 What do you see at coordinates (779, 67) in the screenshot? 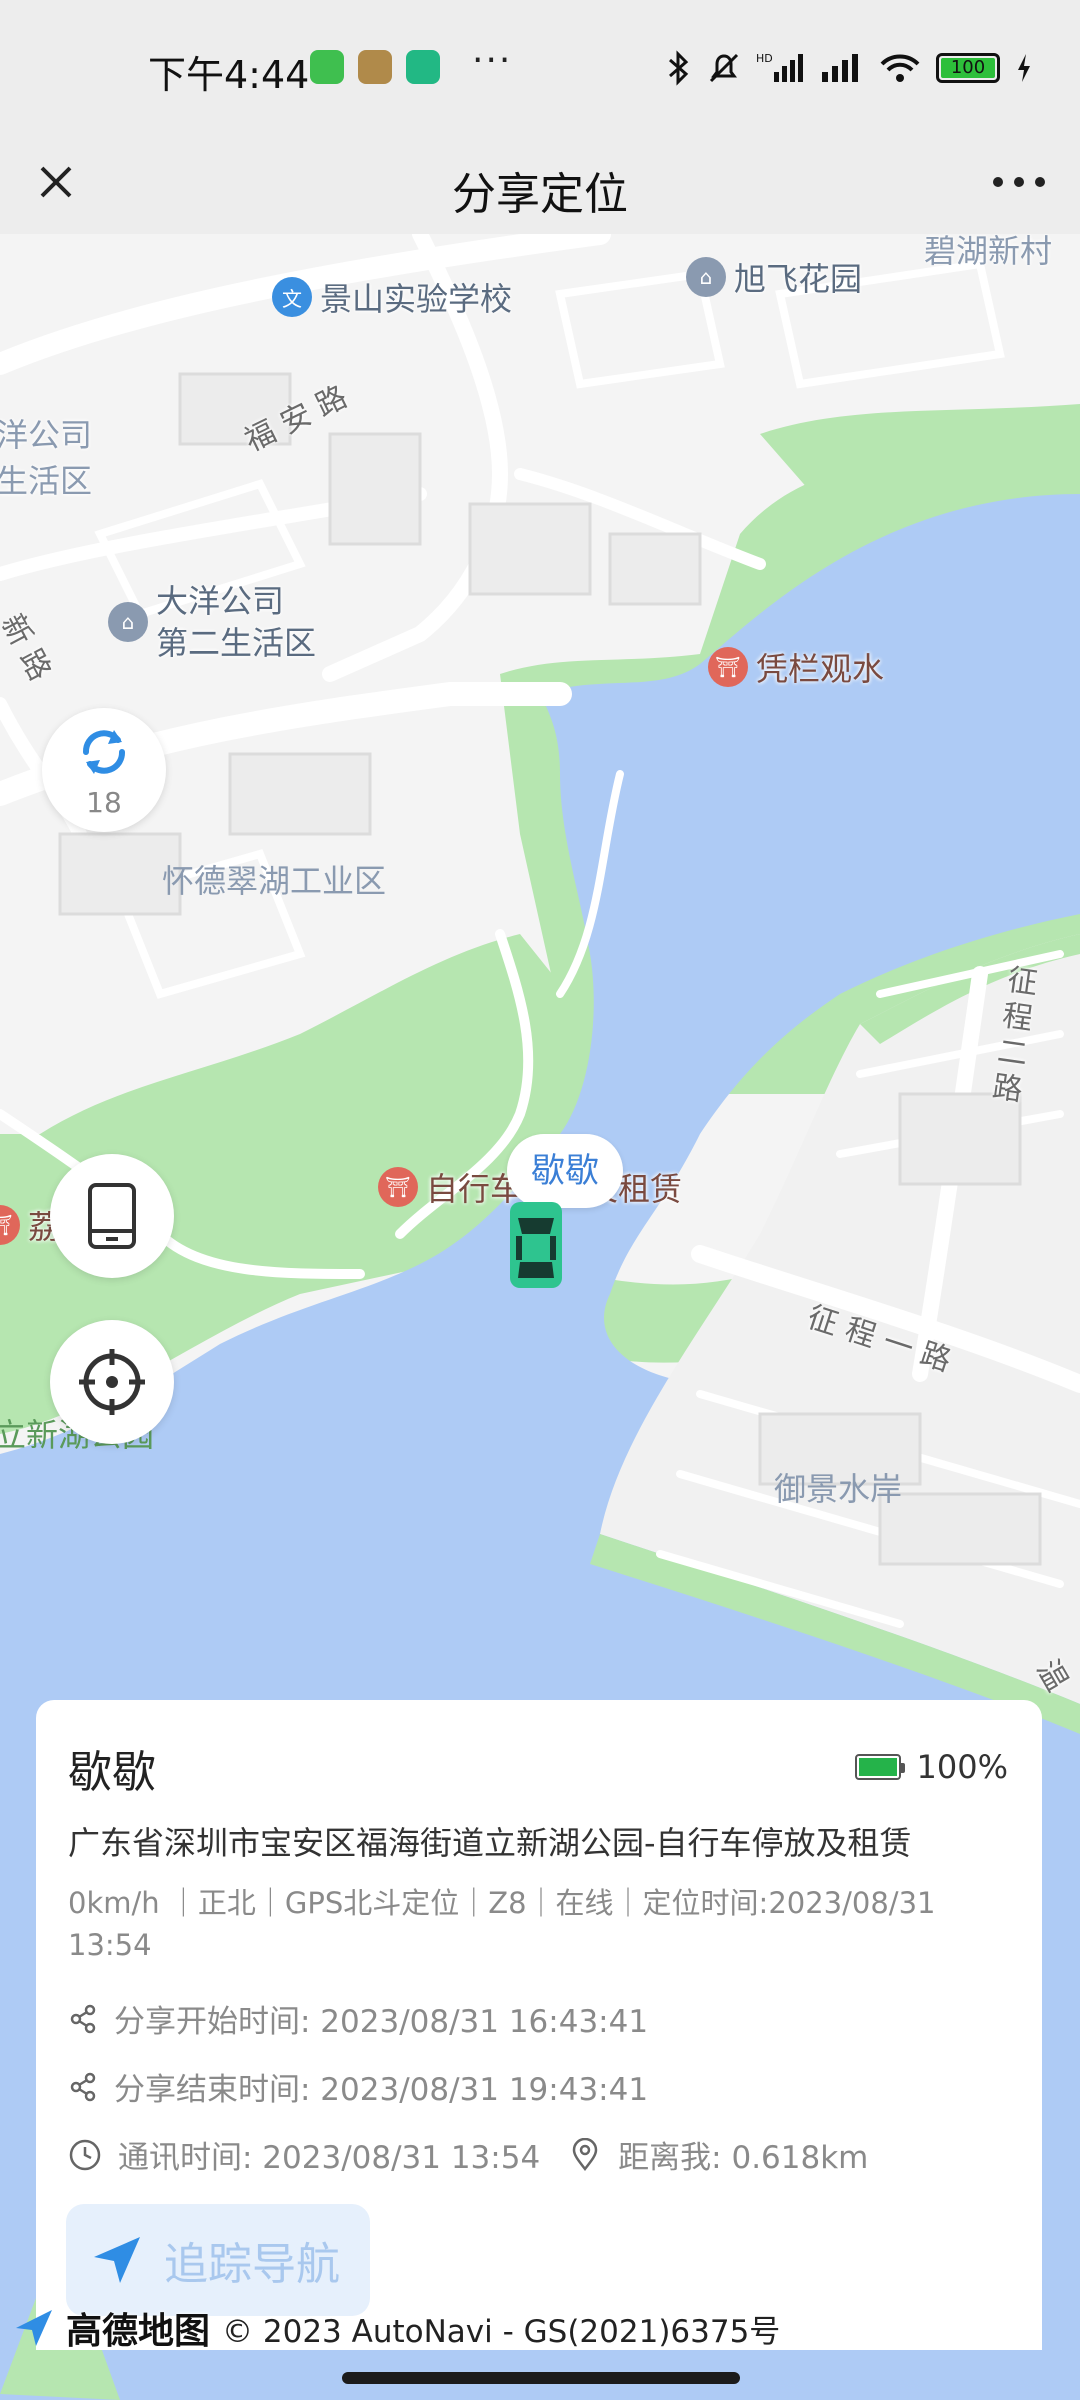
I see `signal-hd-icon: HD` at bounding box center [779, 67].